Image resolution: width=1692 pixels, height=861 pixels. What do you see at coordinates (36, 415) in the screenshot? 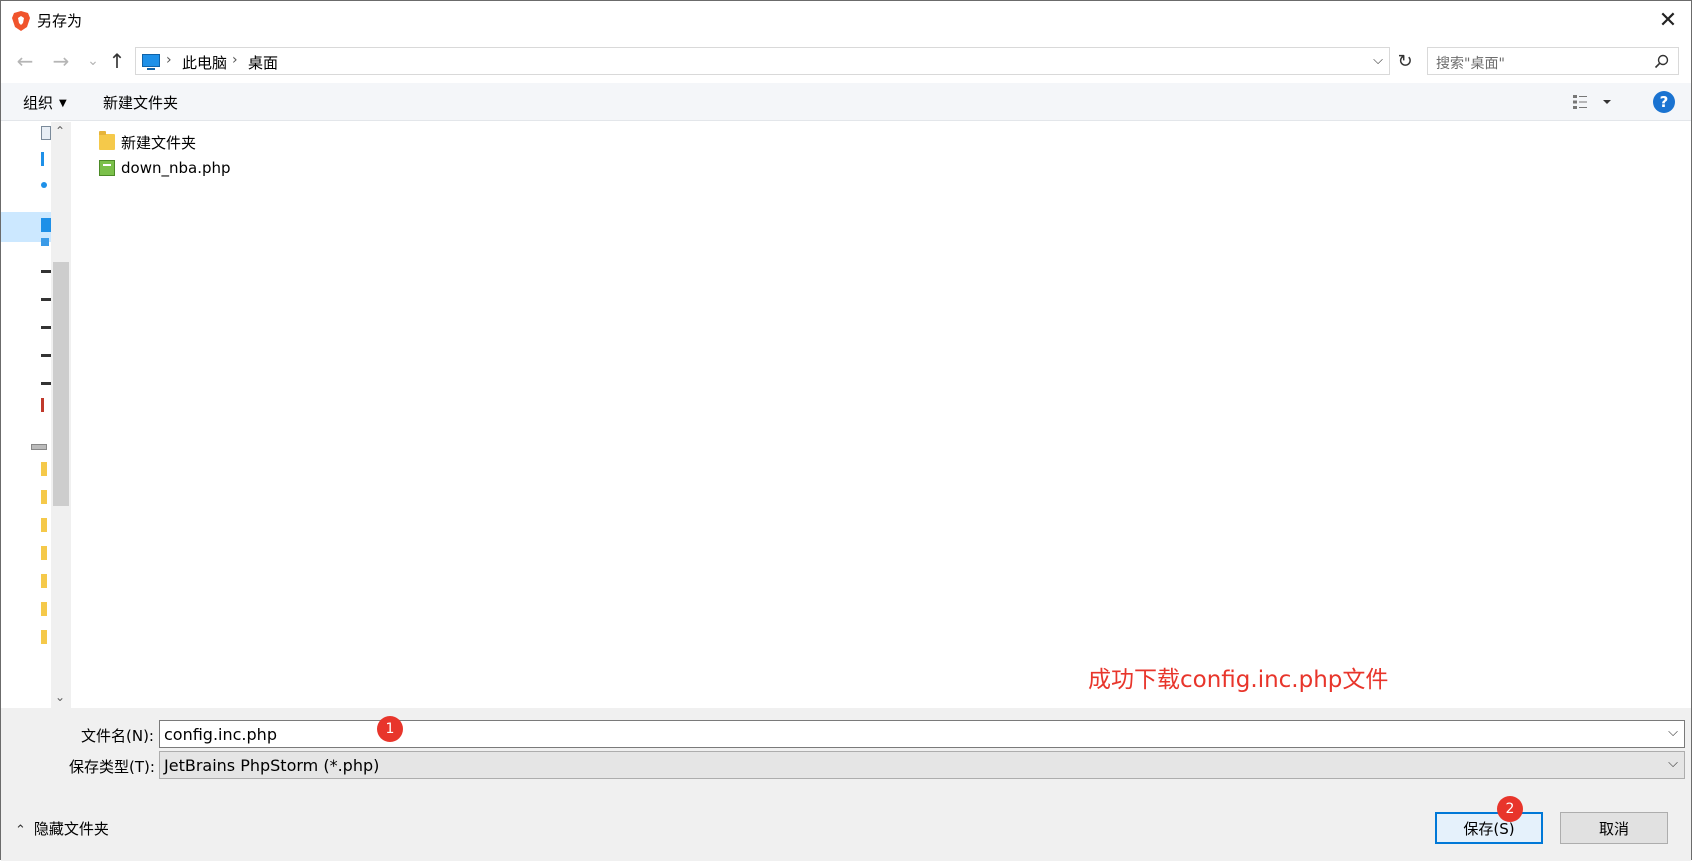
I see `navigation-pane: ⌃ ⌄` at bounding box center [36, 415].